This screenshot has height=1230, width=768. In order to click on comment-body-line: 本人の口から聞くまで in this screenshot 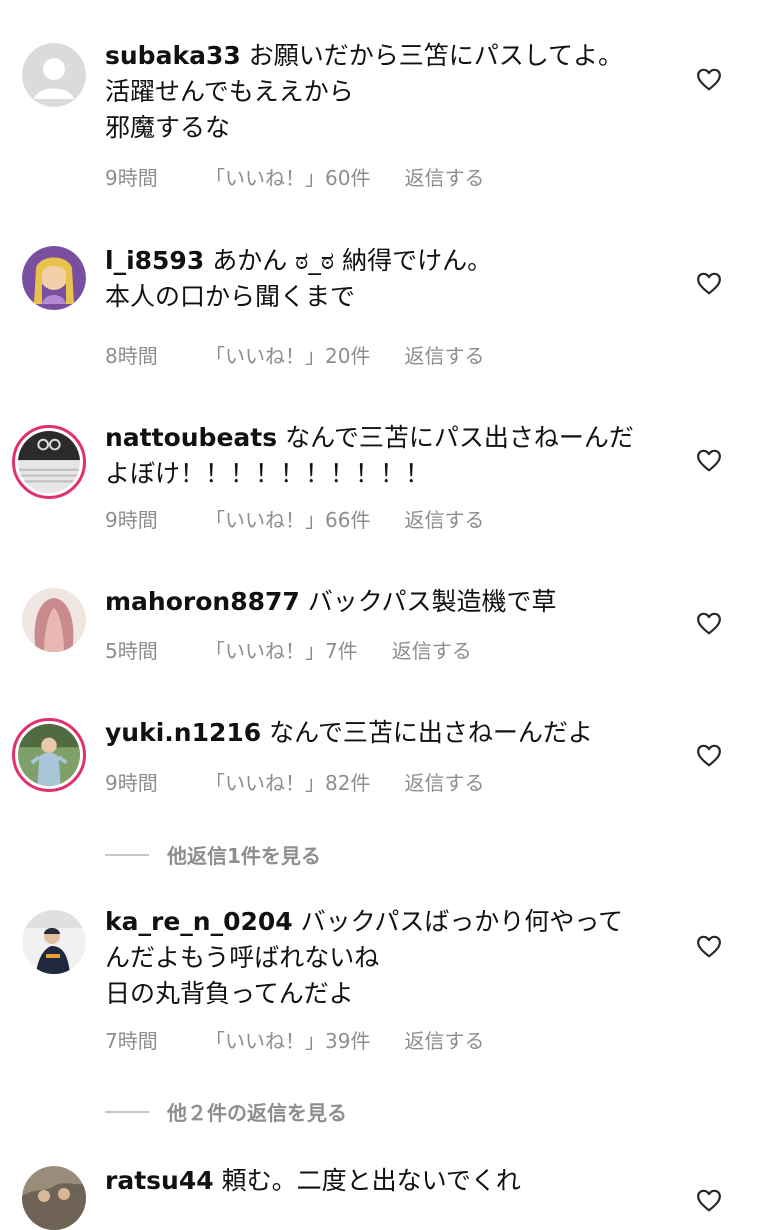, I will do `click(230, 296)`.